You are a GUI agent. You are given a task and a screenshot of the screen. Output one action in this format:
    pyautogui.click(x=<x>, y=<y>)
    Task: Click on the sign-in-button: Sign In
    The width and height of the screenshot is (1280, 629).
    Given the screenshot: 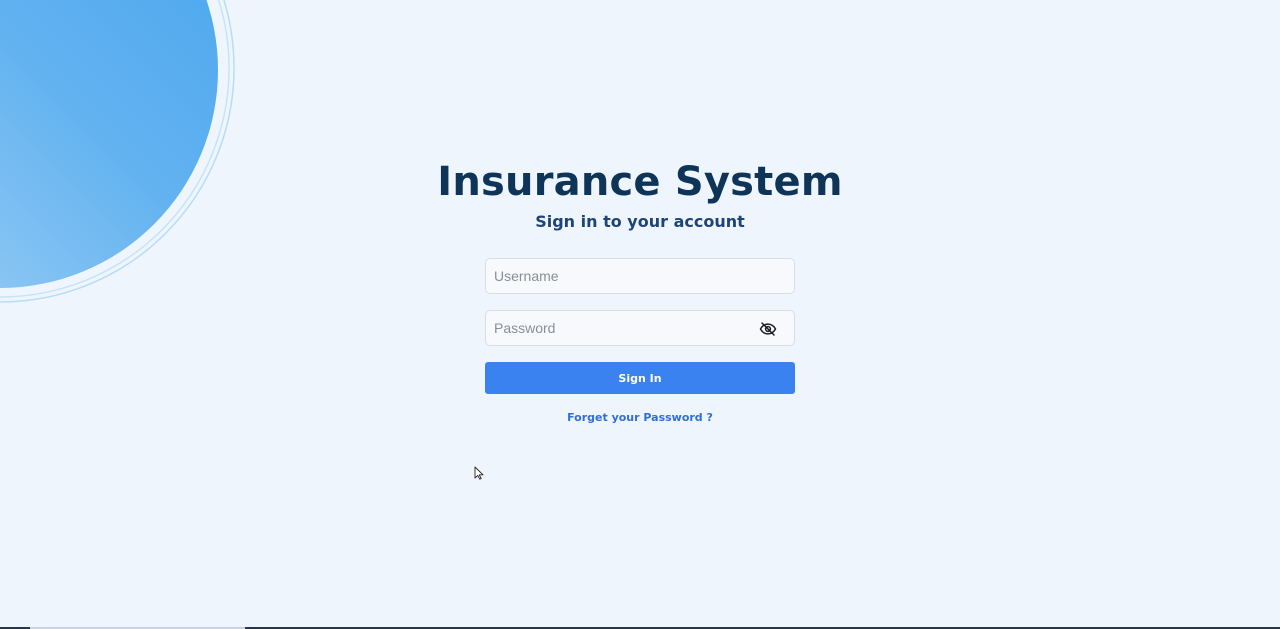 What is the action you would take?
    pyautogui.click(x=640, y=378)
    